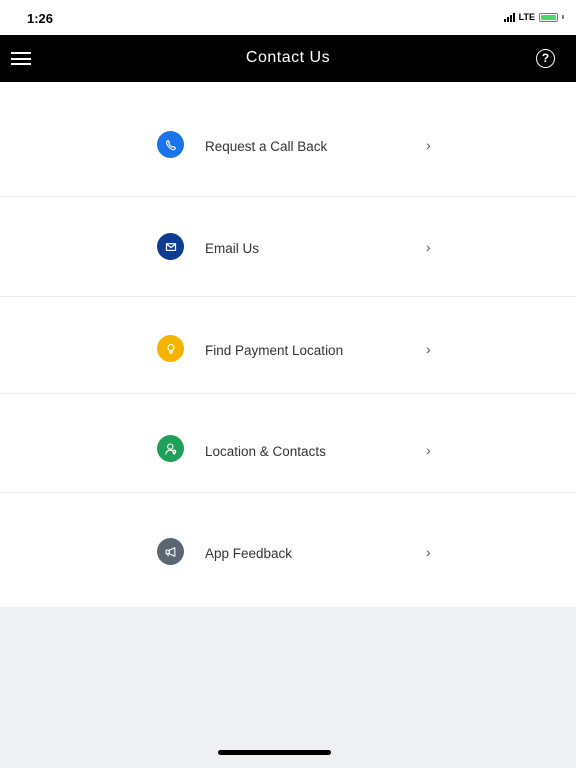  I want to click on help-icon: ?, so click(545, 58).